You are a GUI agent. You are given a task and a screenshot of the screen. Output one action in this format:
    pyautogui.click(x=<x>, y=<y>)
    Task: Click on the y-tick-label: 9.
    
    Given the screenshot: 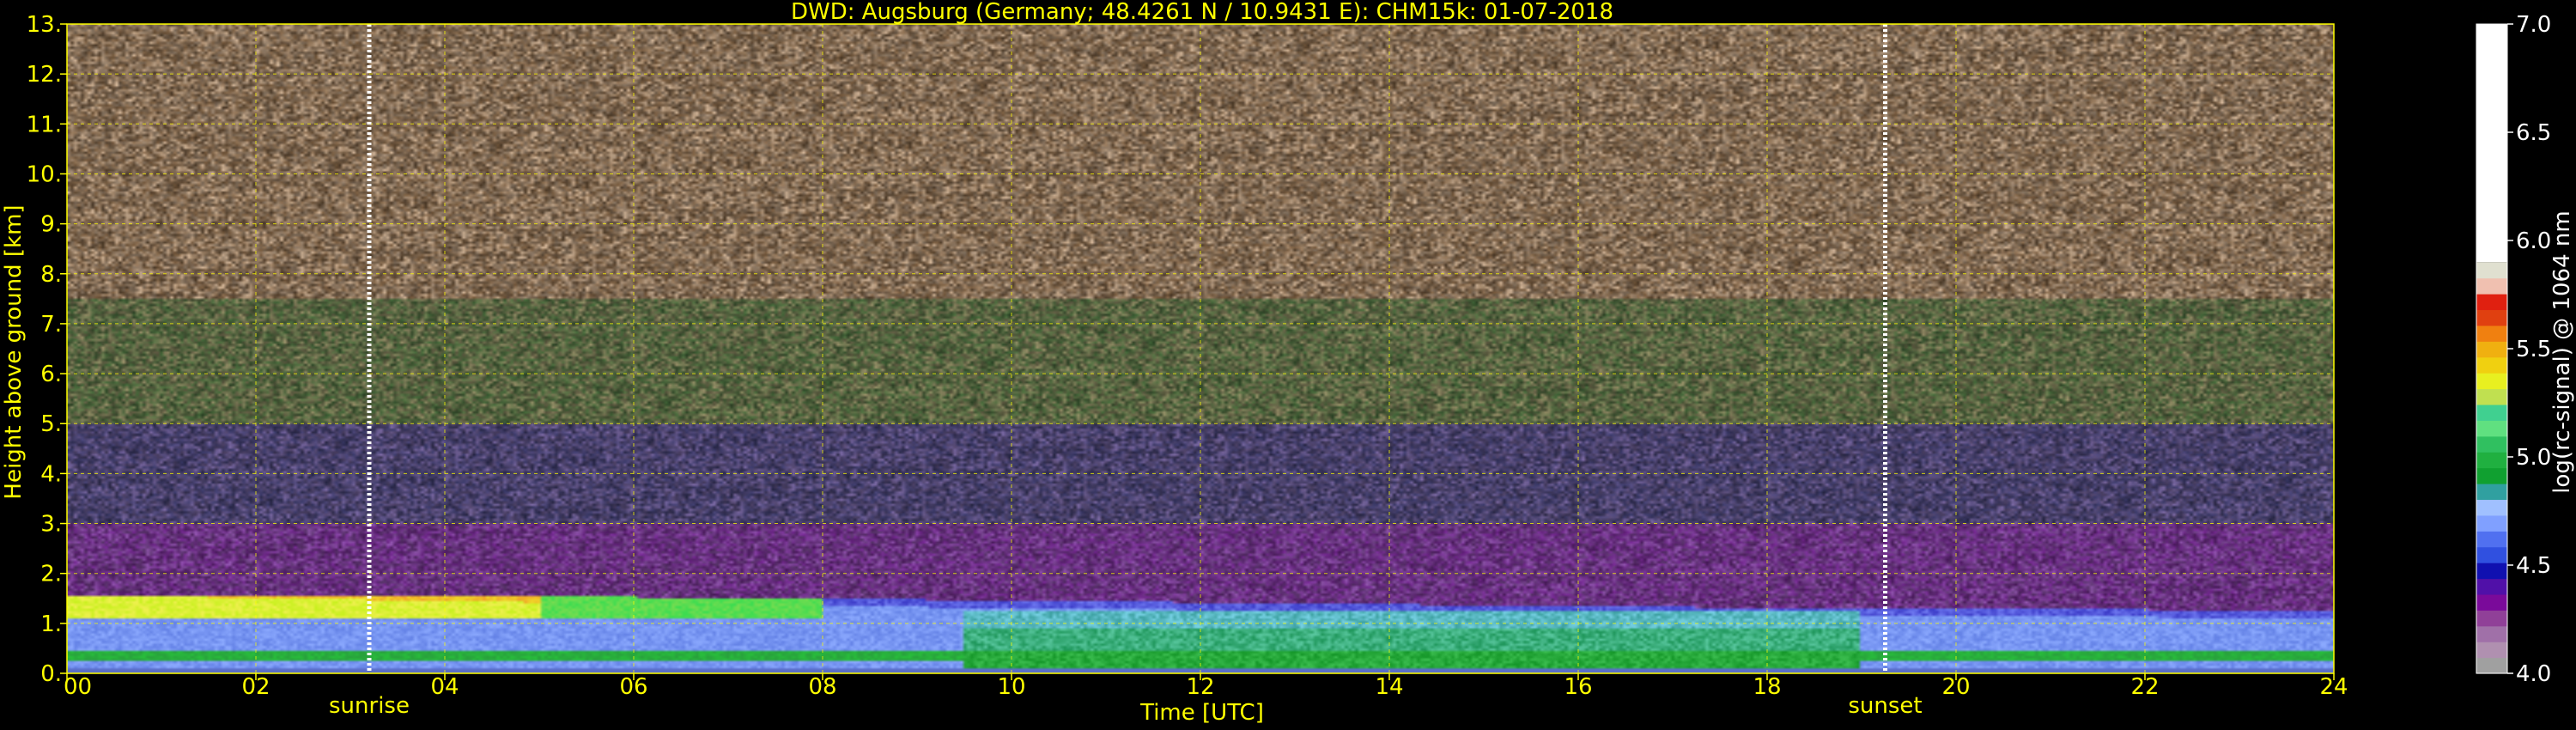 What is the action you would take?
    pyautogui.click(x=51, y=225)
    